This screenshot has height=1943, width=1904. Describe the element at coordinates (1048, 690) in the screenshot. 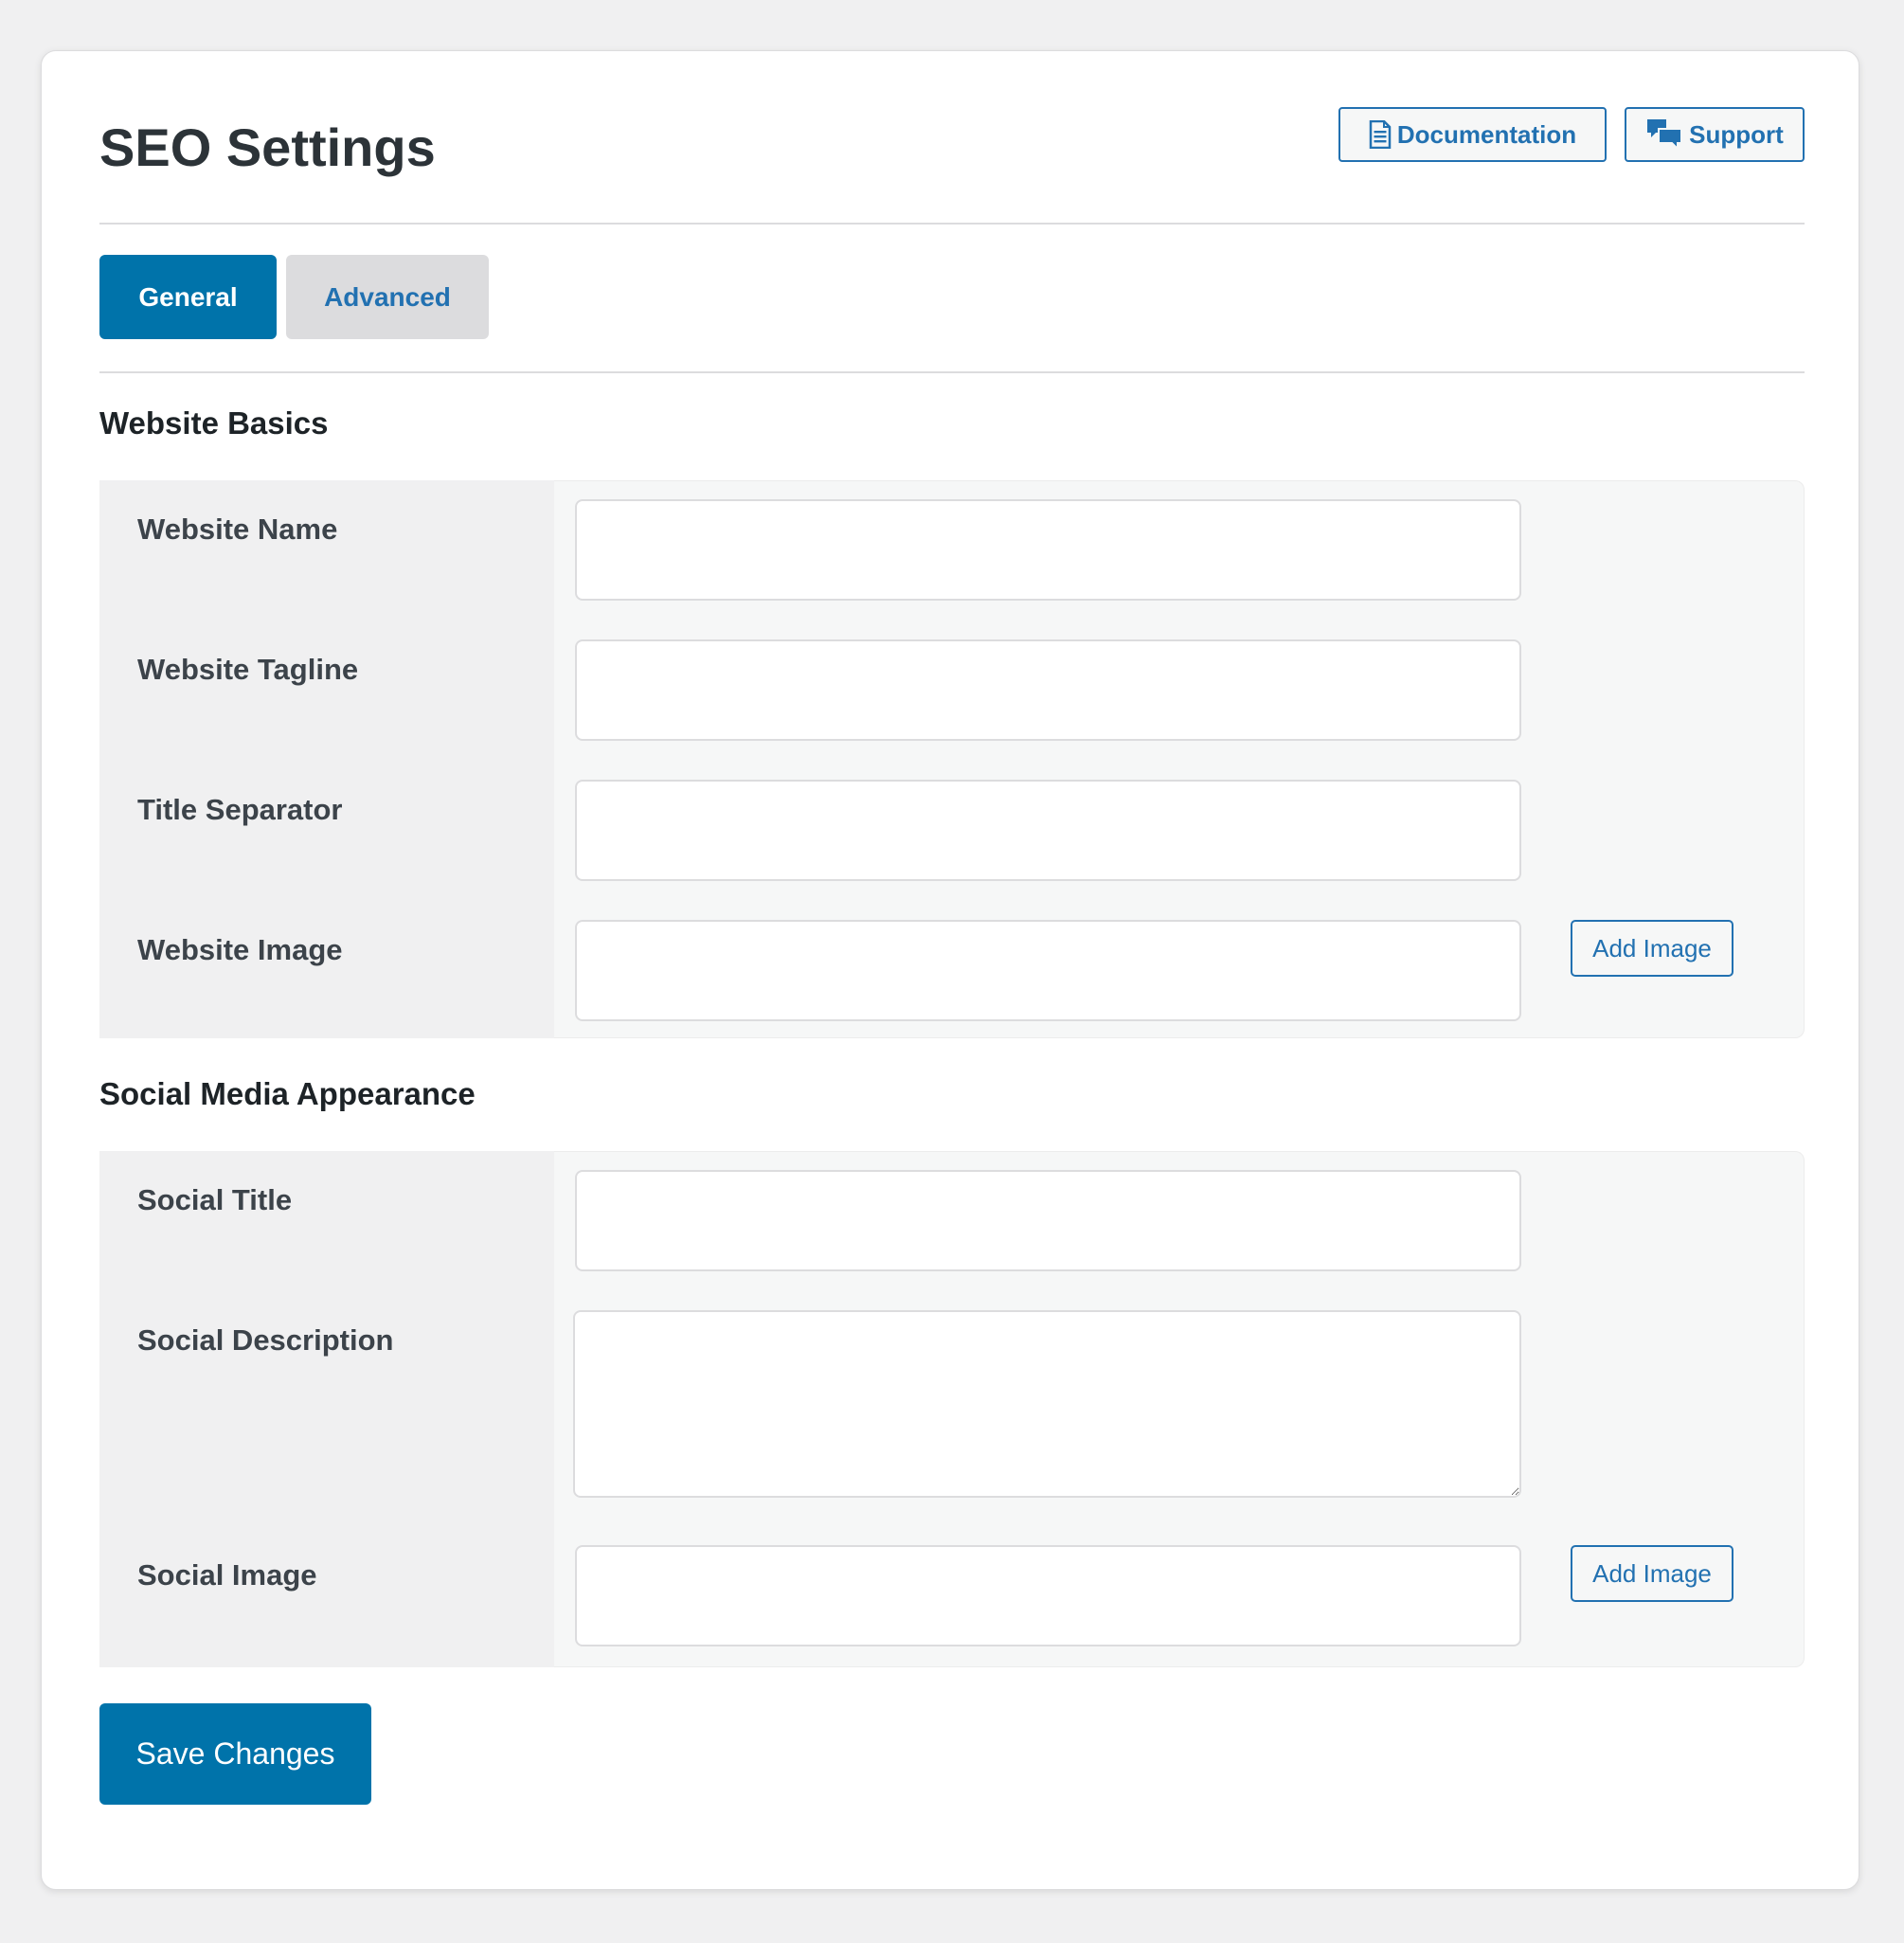

I see `website-tagline-input` at that location.